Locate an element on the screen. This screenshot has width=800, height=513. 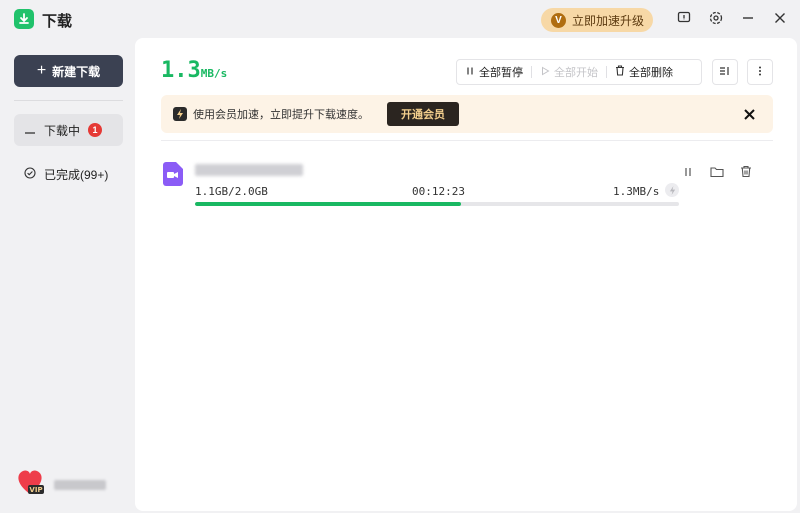
total-speed: 1.3MB/s is located at coordinates (194, 70).